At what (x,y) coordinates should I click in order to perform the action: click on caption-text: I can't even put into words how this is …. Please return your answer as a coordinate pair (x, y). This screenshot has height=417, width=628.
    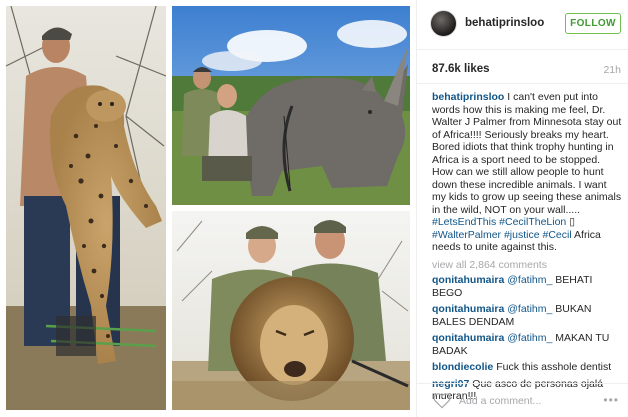
    Looking at the image, I should click on (527, 153).